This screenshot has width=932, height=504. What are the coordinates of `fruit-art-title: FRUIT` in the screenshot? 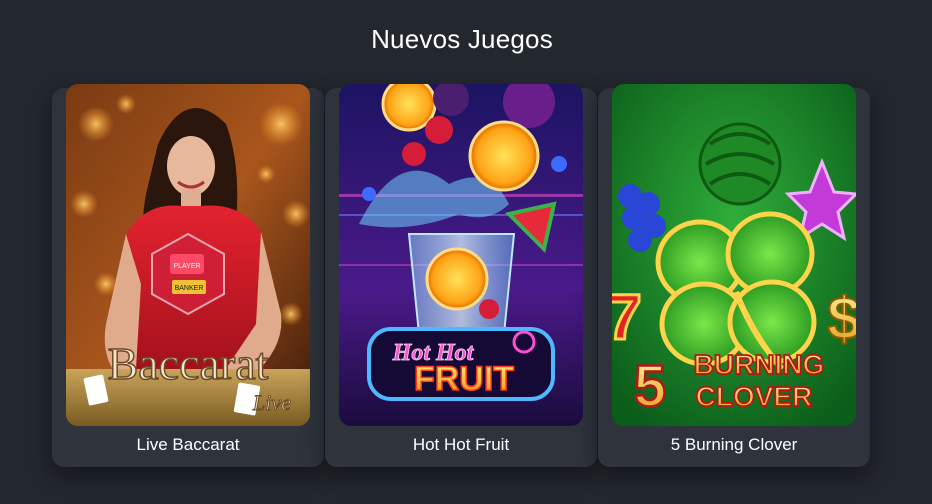 It's located at (464, 379).